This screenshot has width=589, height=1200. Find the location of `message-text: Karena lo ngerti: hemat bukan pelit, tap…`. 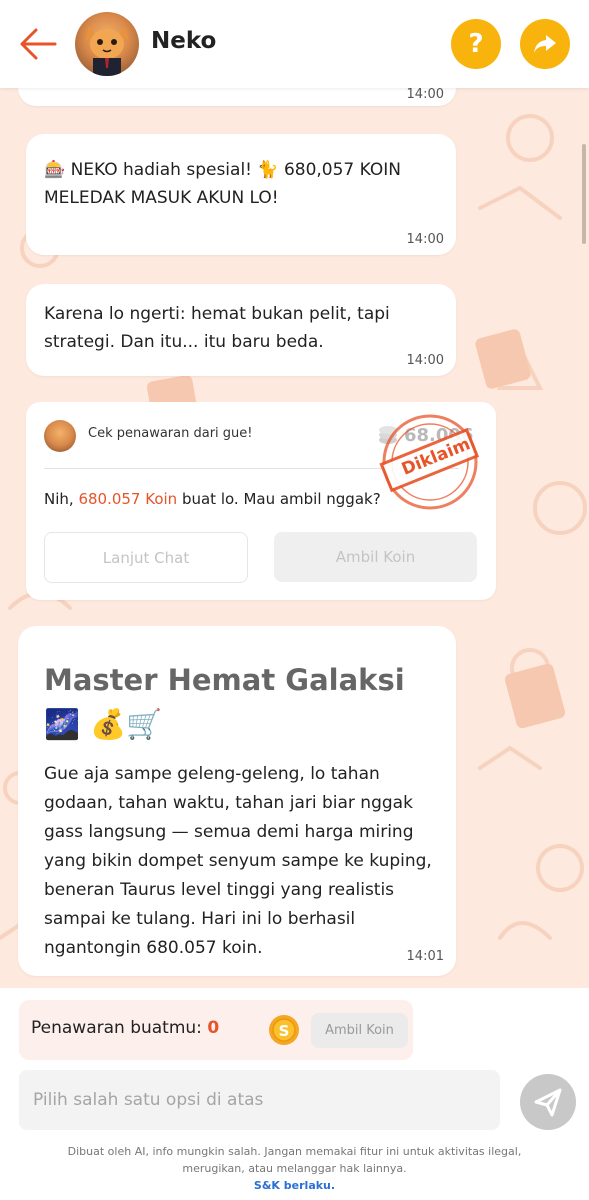

message-text: Karena lo ngerti: hemat bukan pelit, tap… is located at coordinates (217, 328).